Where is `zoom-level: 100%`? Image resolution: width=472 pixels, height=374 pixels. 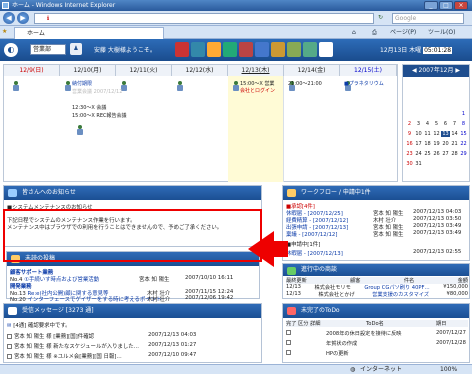 zoom-level: 100% is located at coordinates (448, 369).